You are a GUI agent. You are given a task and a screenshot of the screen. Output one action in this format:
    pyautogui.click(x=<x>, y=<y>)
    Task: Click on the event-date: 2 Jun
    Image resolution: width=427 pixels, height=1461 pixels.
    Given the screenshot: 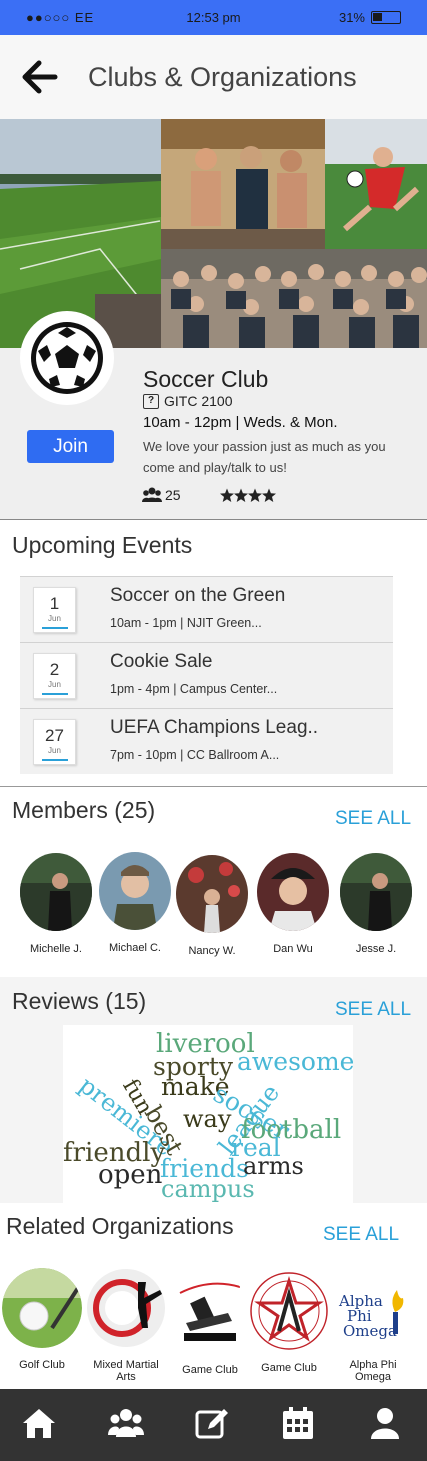 What is the action you would take?
    pyautogui.click(x=54, y=676)
    